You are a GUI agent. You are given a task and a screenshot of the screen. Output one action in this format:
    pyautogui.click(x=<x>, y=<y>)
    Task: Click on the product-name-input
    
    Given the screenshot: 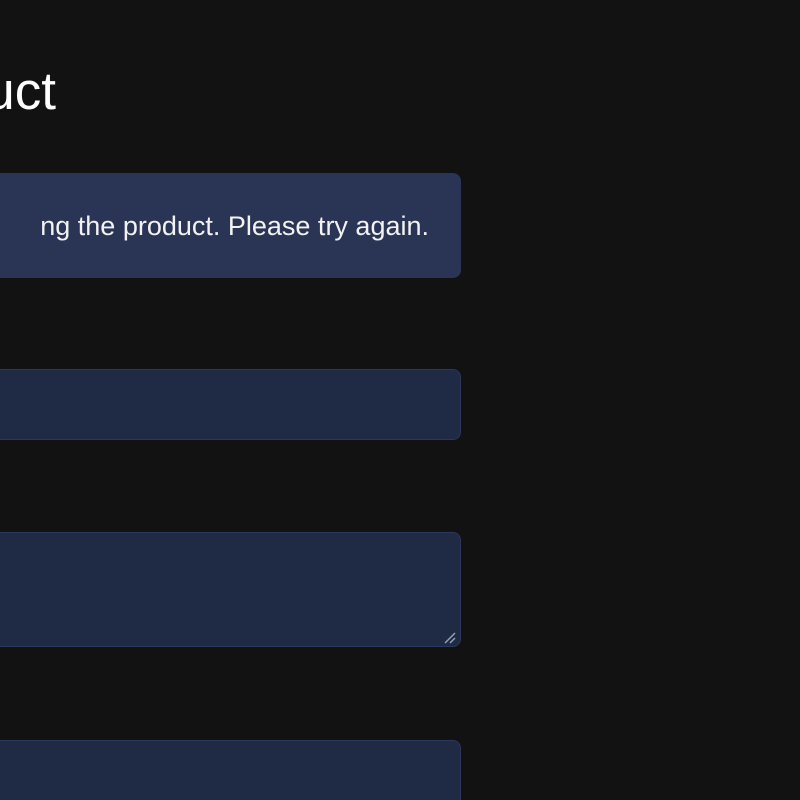 What is the action you would take?
    pyautogui.click(x=230, y=404)
    